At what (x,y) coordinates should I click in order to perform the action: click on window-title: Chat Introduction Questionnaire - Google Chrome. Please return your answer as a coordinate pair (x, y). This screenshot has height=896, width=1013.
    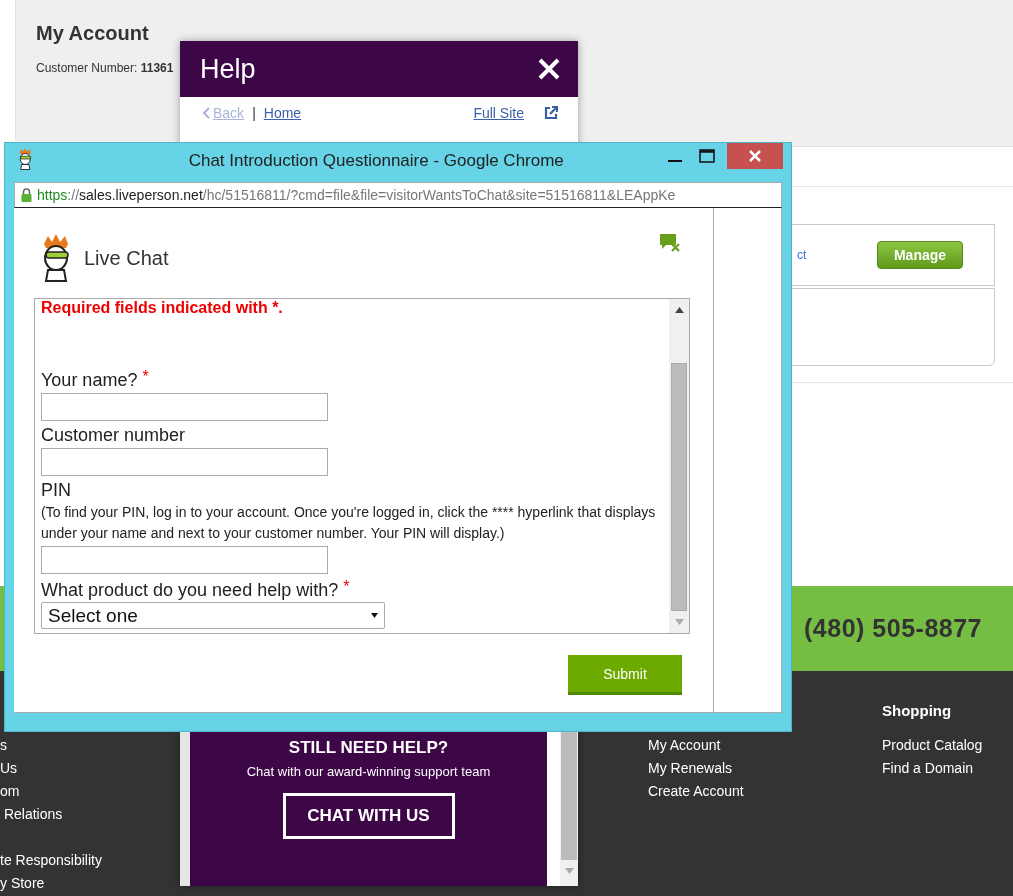
    Looking at the image, I should click on (376, 161).